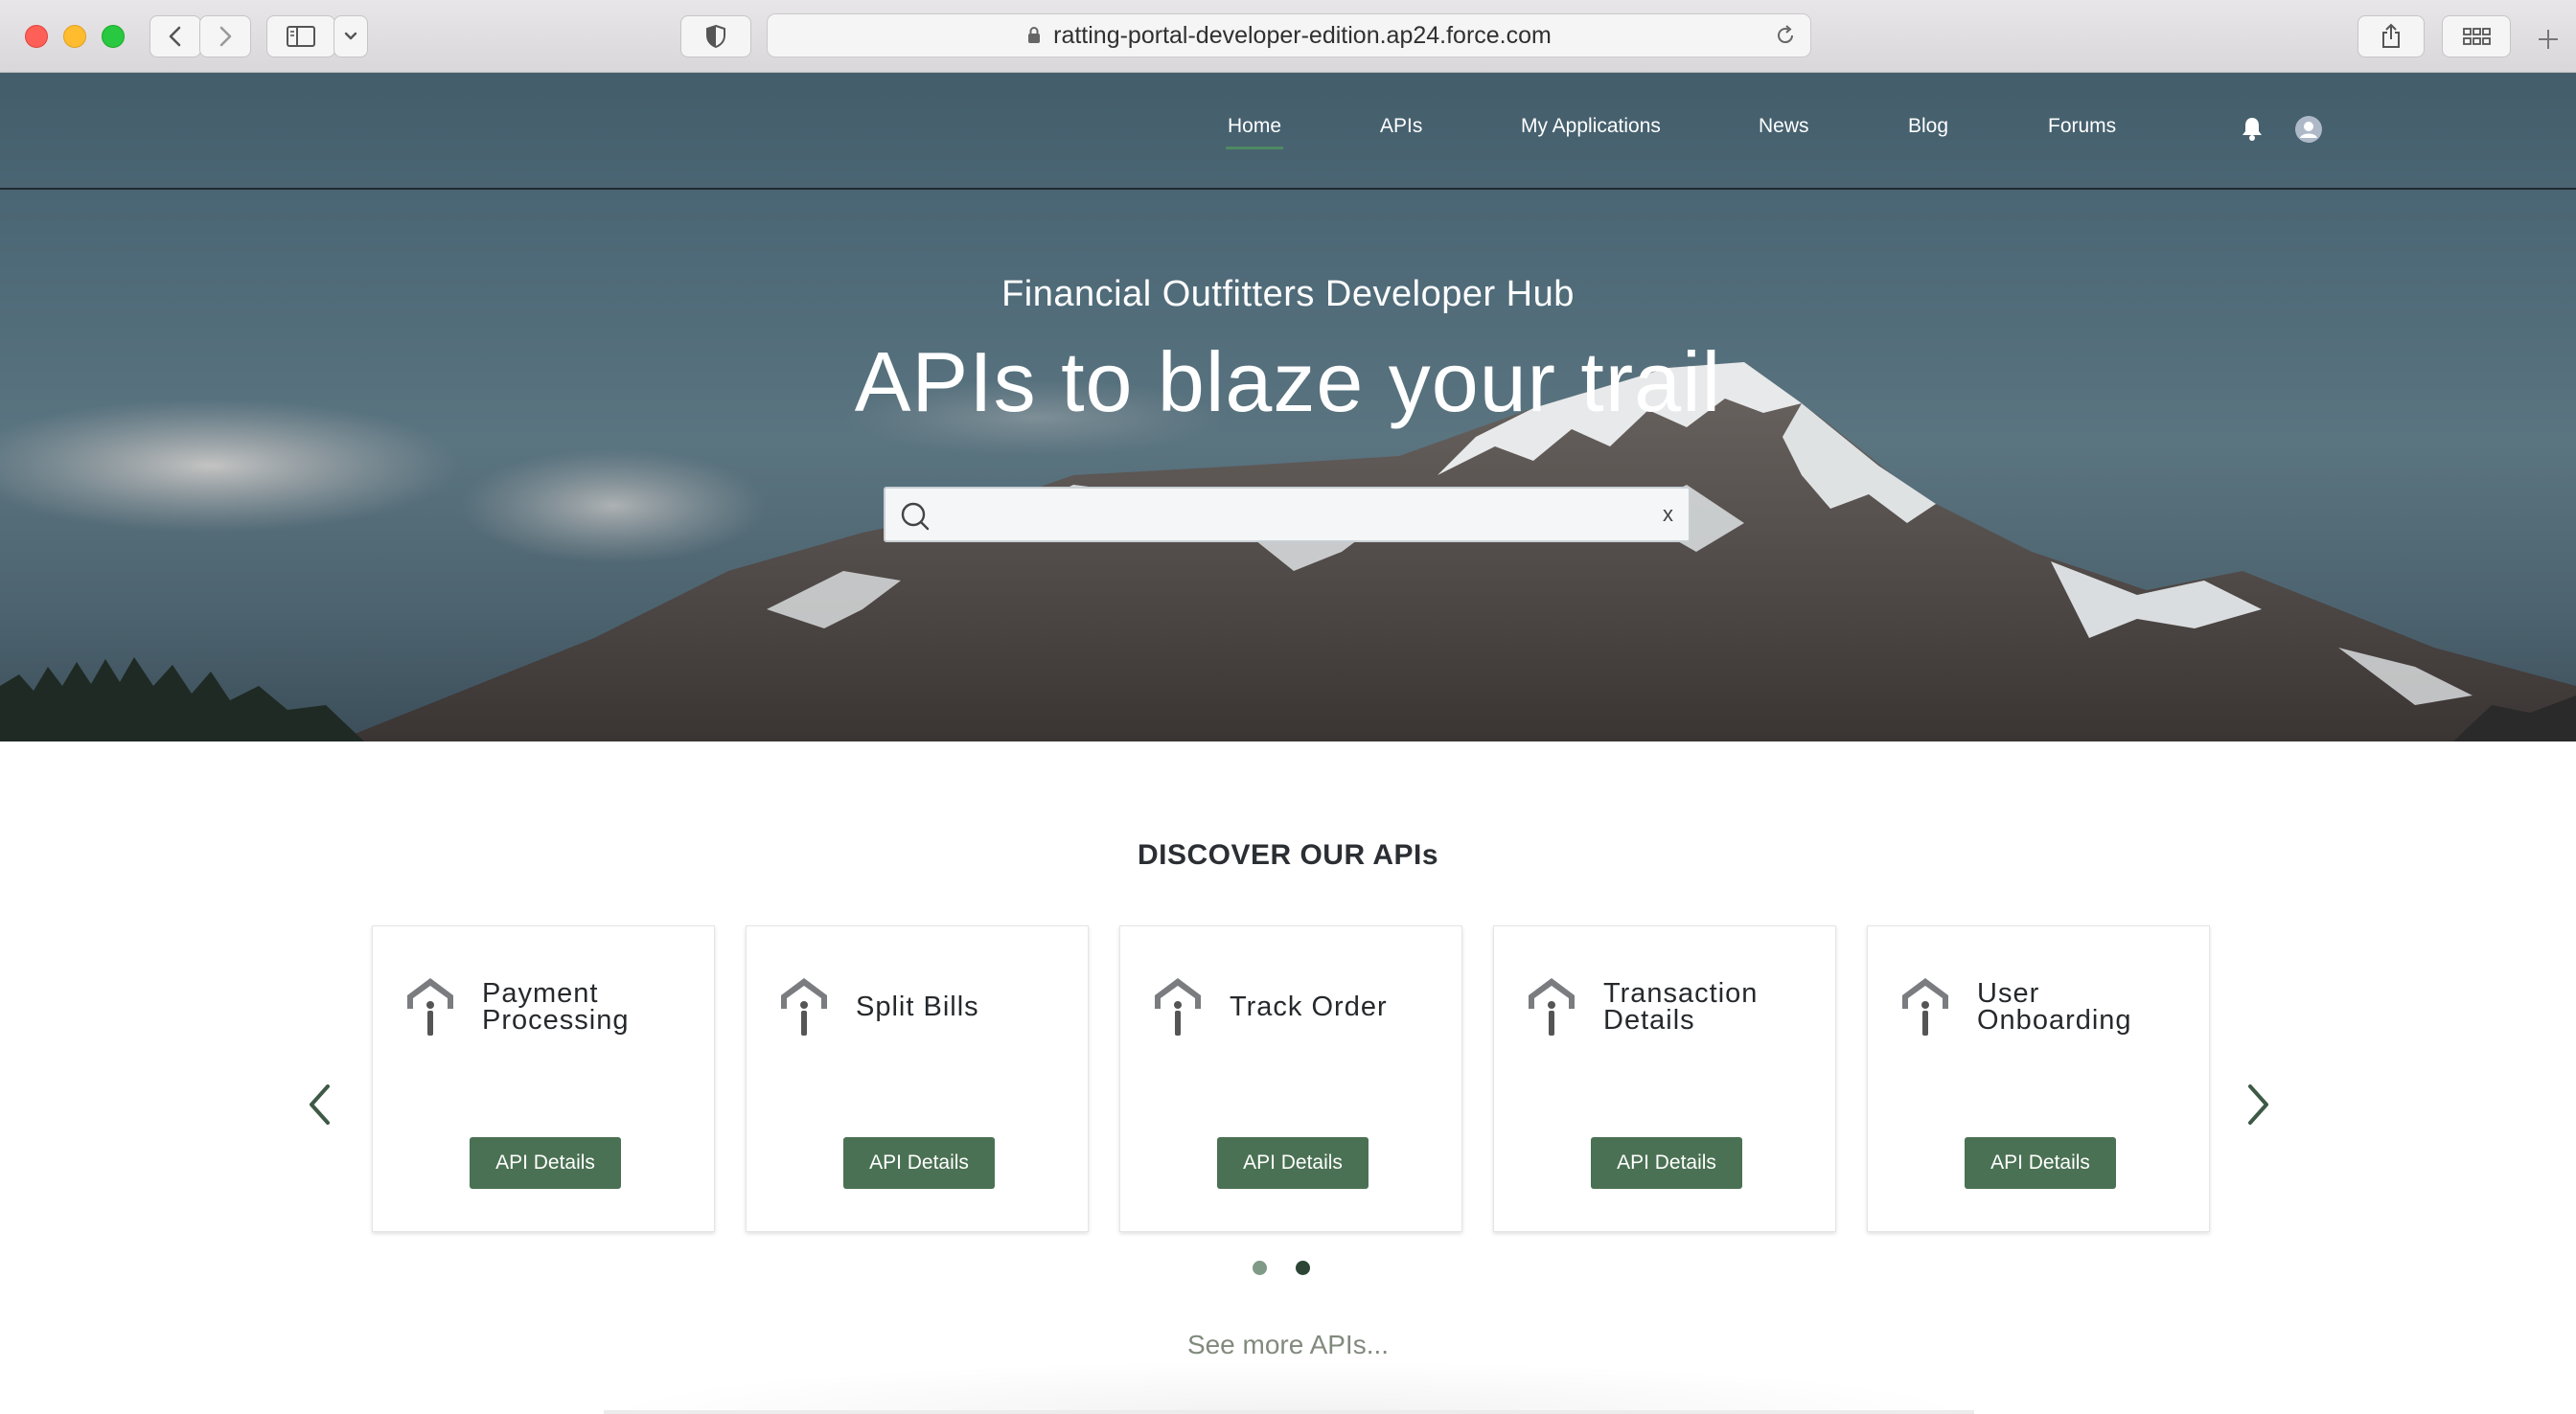  Describe the element at coordinates (1254, 132) in the screenshot. I see `nav-item-home: Home` at that location.